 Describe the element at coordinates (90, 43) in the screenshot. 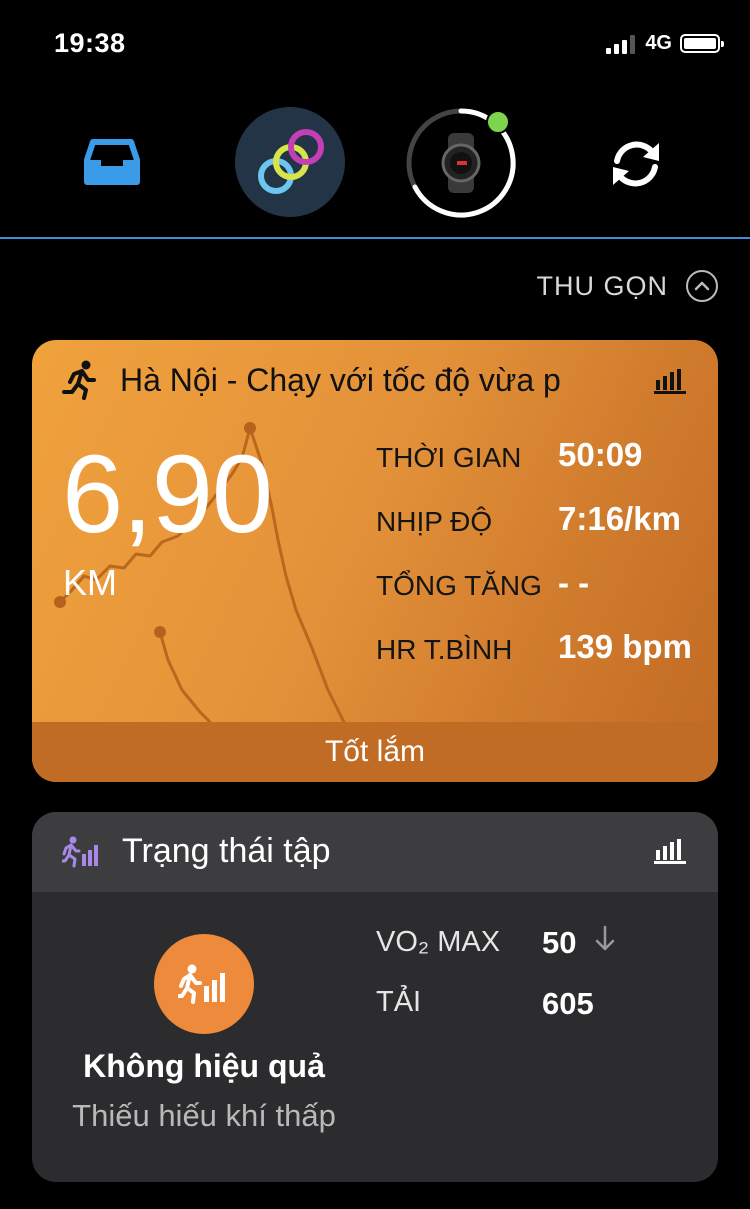

I see `status-time: 19:38` at that location.